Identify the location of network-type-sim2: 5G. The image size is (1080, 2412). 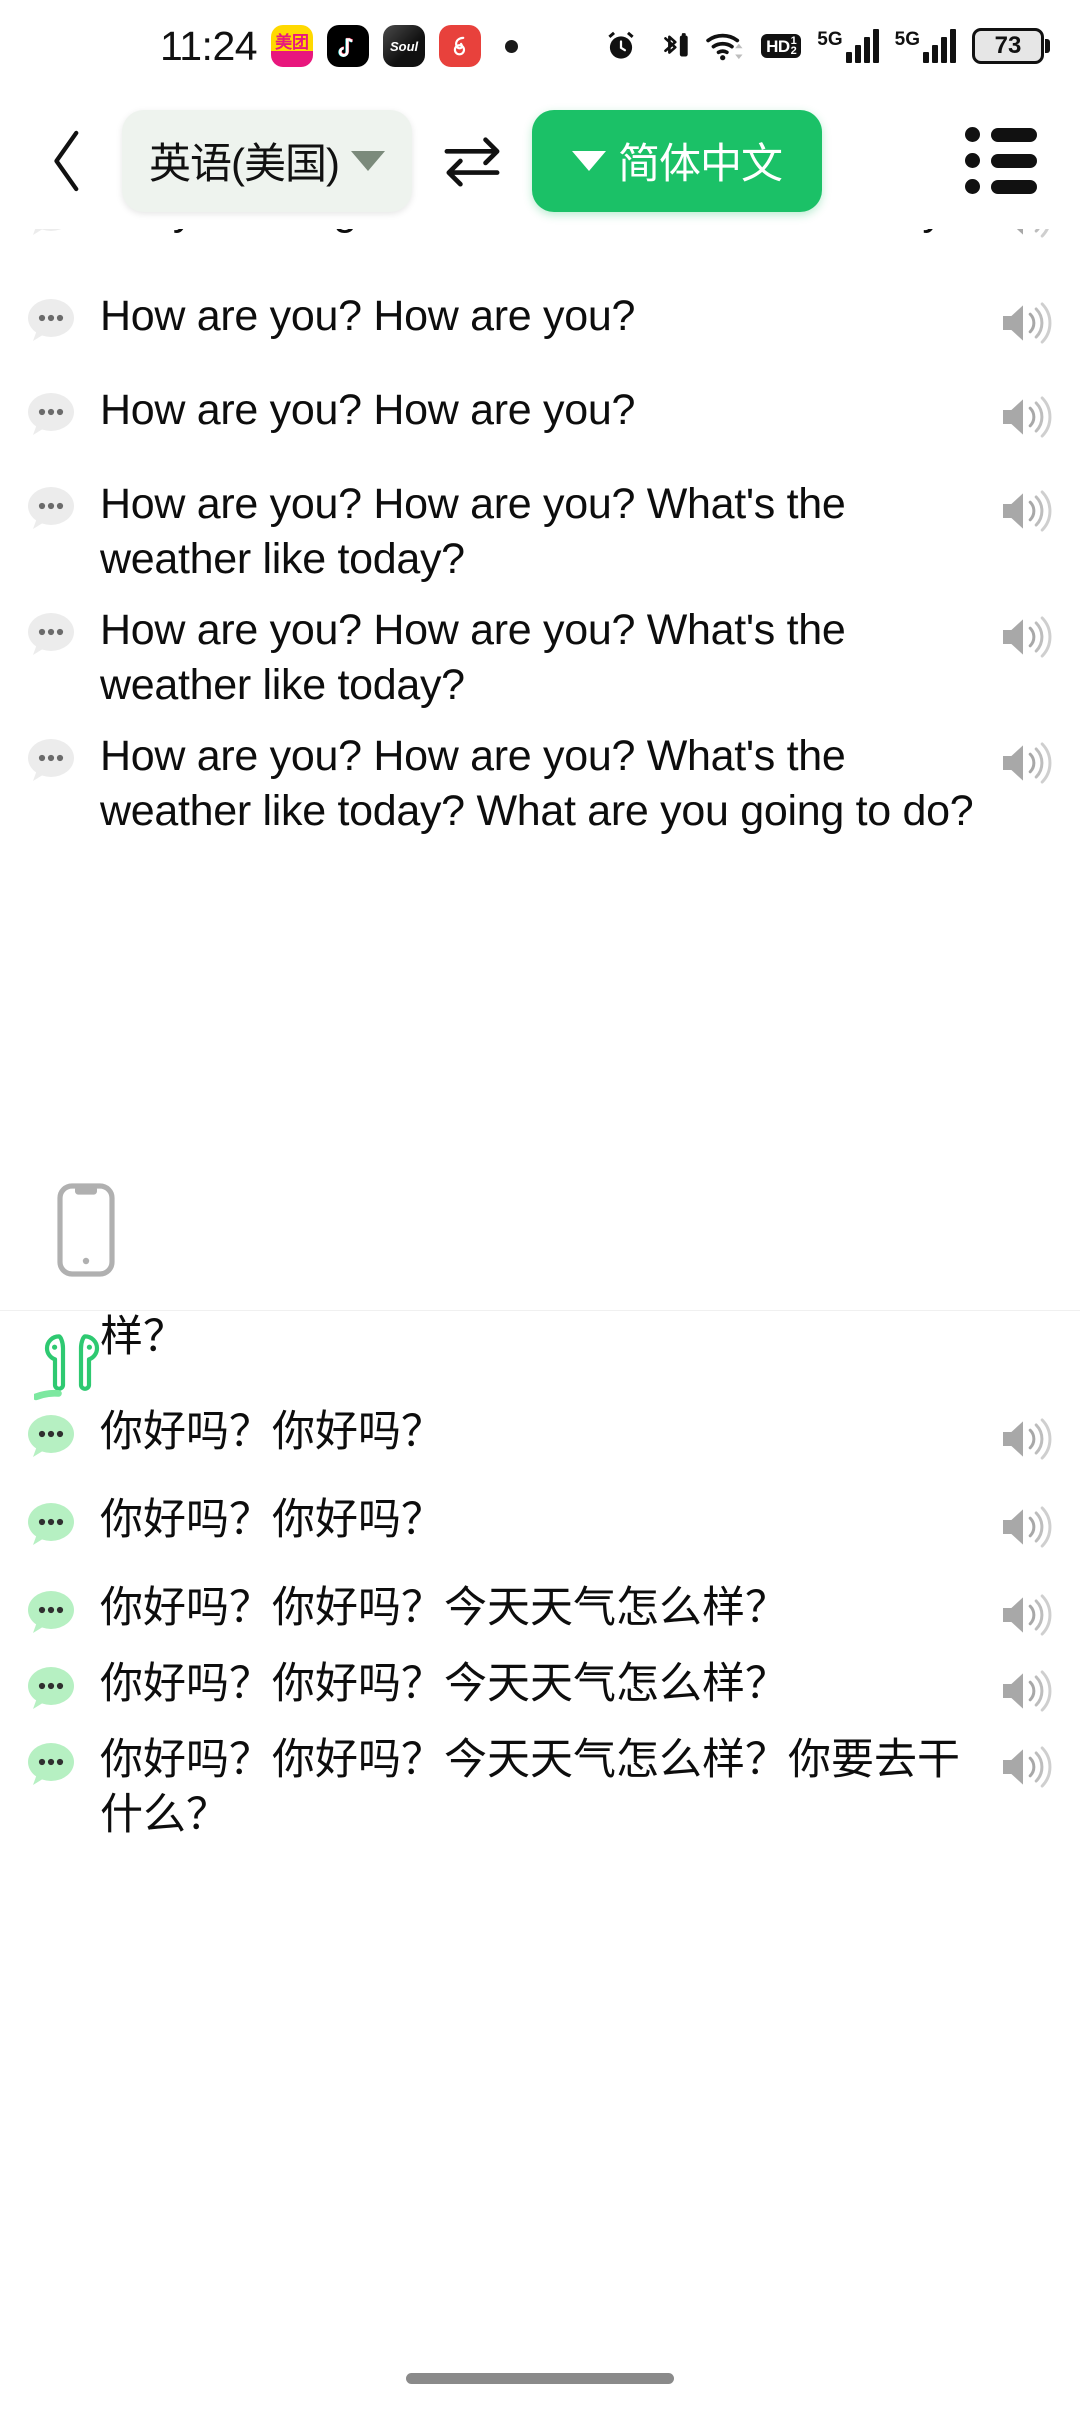
(907, 39).